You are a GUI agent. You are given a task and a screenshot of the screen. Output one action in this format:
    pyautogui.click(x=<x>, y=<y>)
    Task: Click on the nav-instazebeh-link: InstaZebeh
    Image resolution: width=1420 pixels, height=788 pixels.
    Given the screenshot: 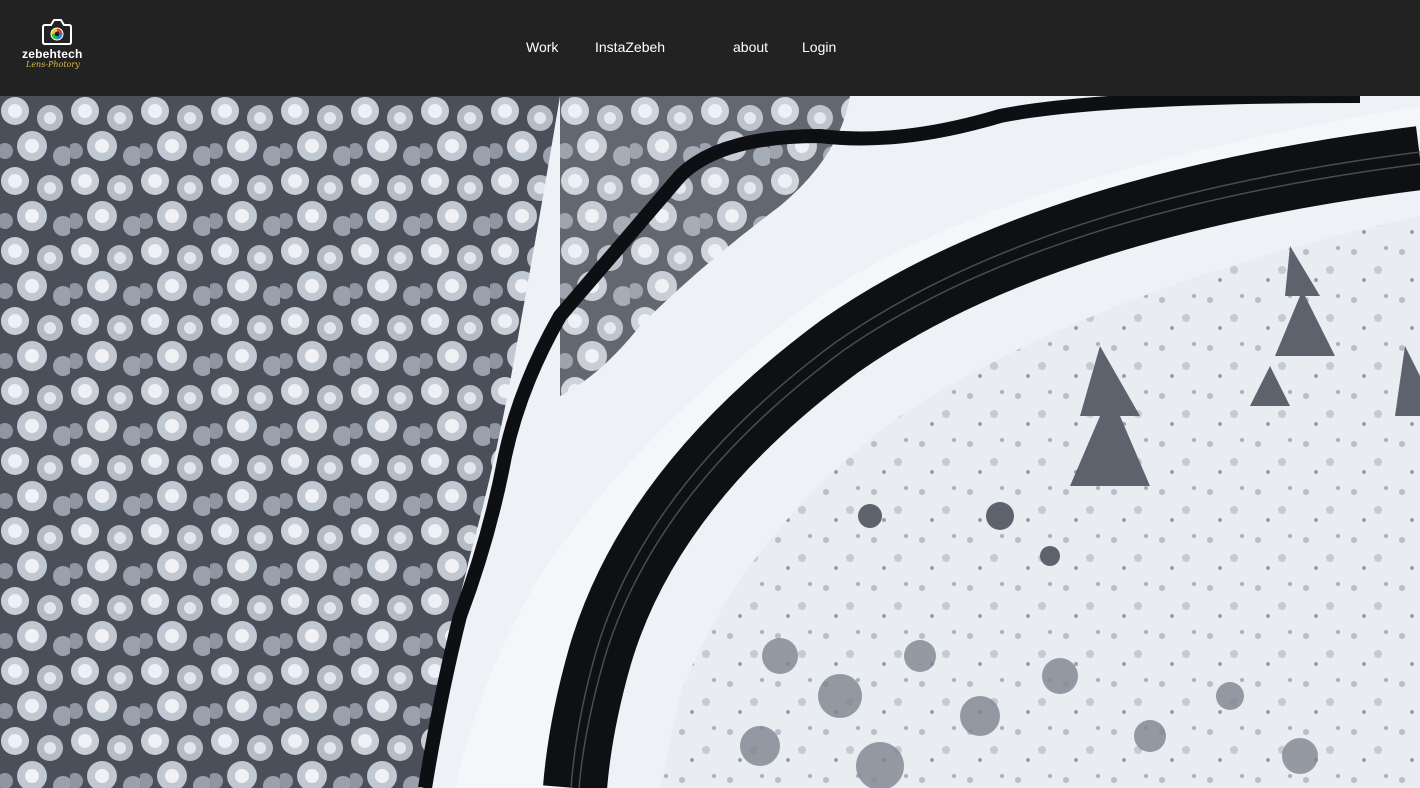 What is the action you would take?
    pyautogui.click(x=630, y=47)
    